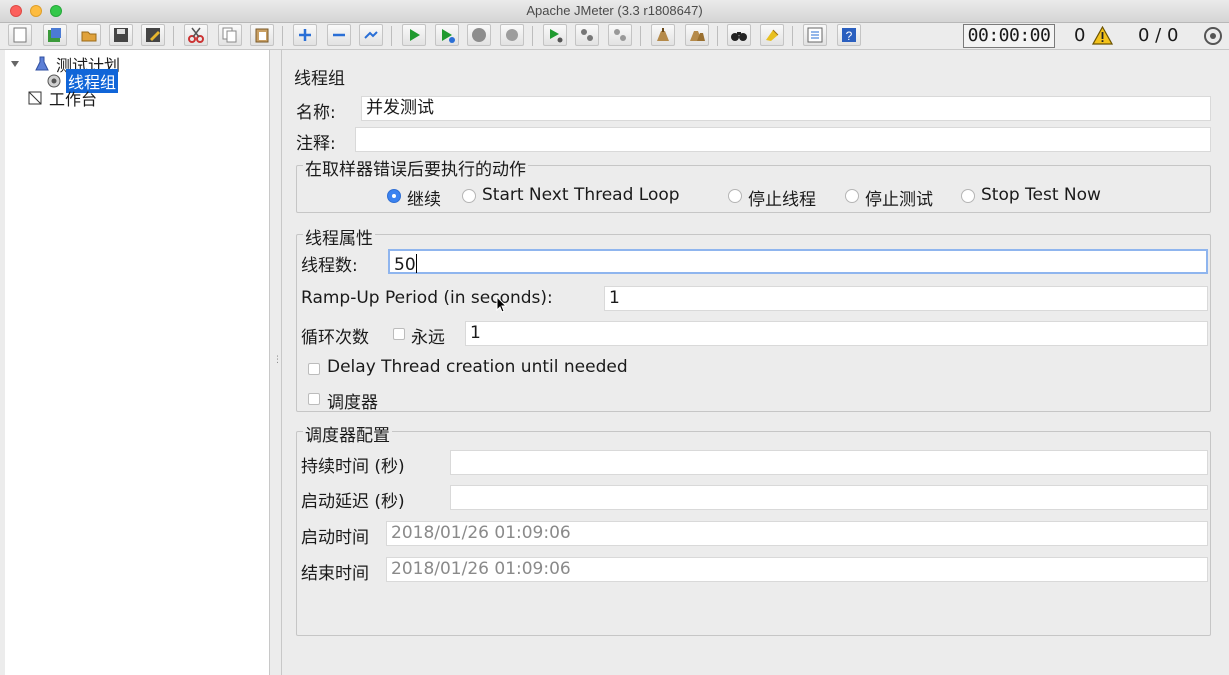  I want to click on shutdown-icon, so click(512, 35).